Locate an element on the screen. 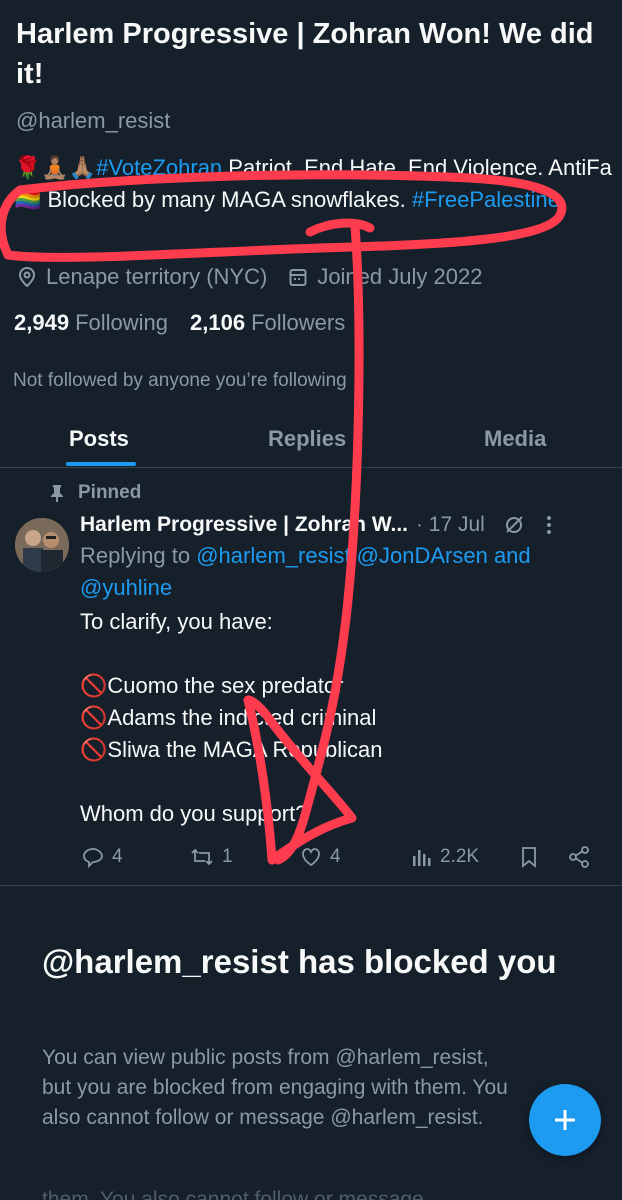  profile-location: Lenape territory (NYC) is located at coordinates (157, 276).